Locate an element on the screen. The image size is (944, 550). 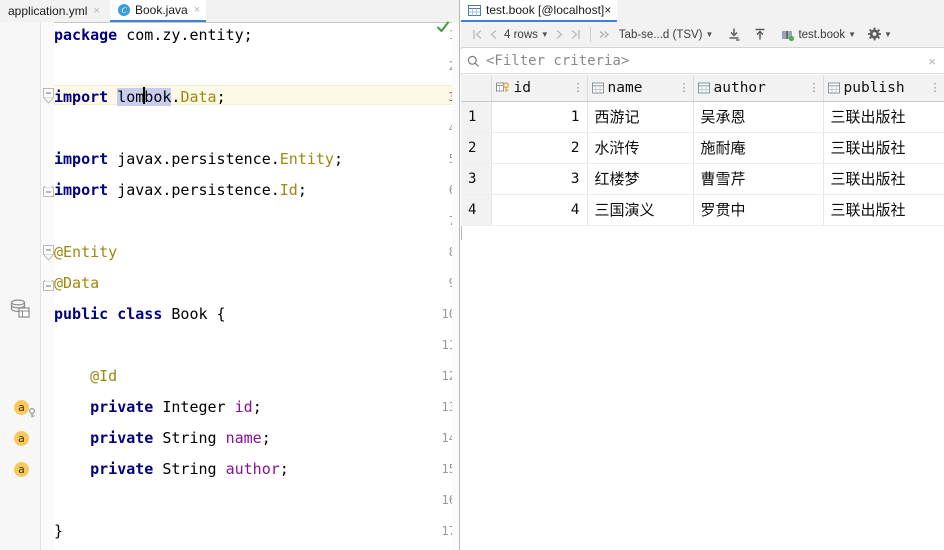
code-line: } is located at coordinates (58, 531).